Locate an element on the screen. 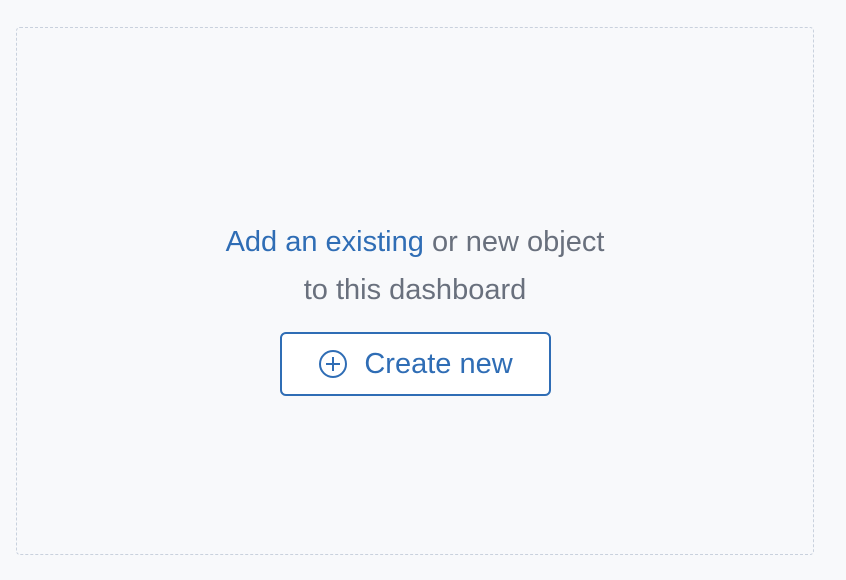 This screenshot has height=580, width=846. add-existing-link: Add an existing is located at coordinates (325, 242).